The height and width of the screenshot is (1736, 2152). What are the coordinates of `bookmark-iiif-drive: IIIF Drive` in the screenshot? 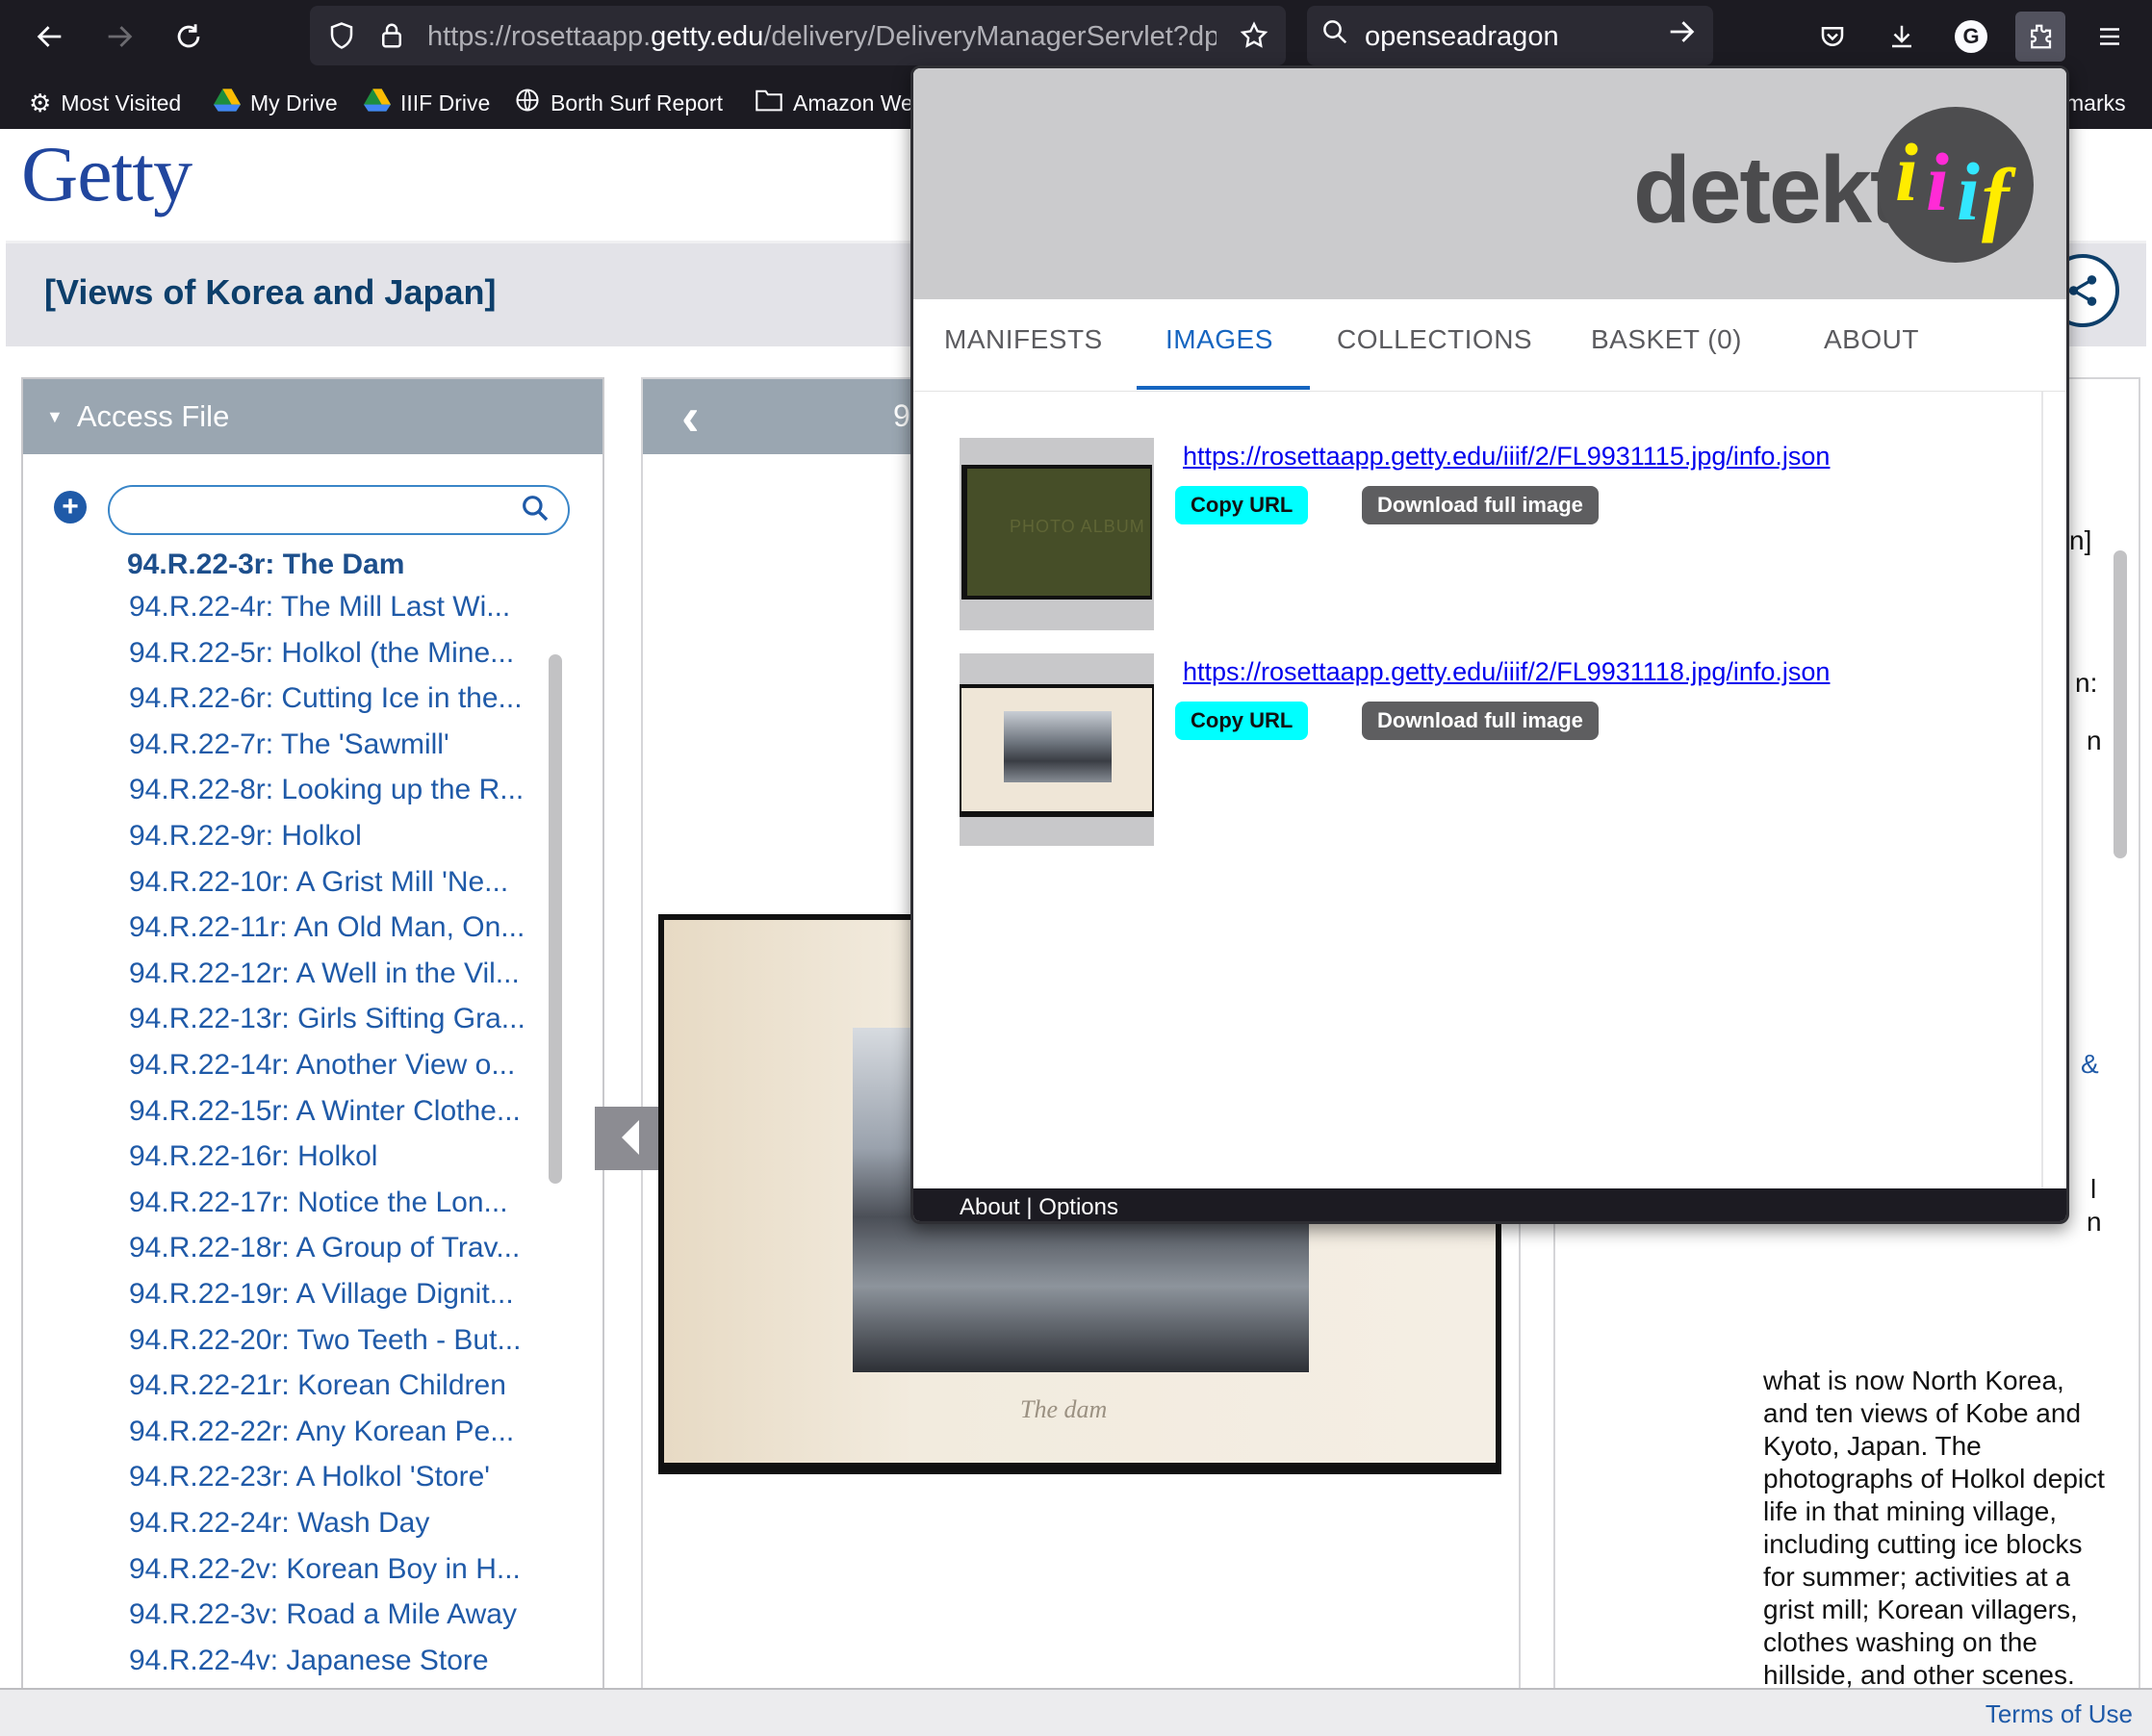 It's located at (427, 103).